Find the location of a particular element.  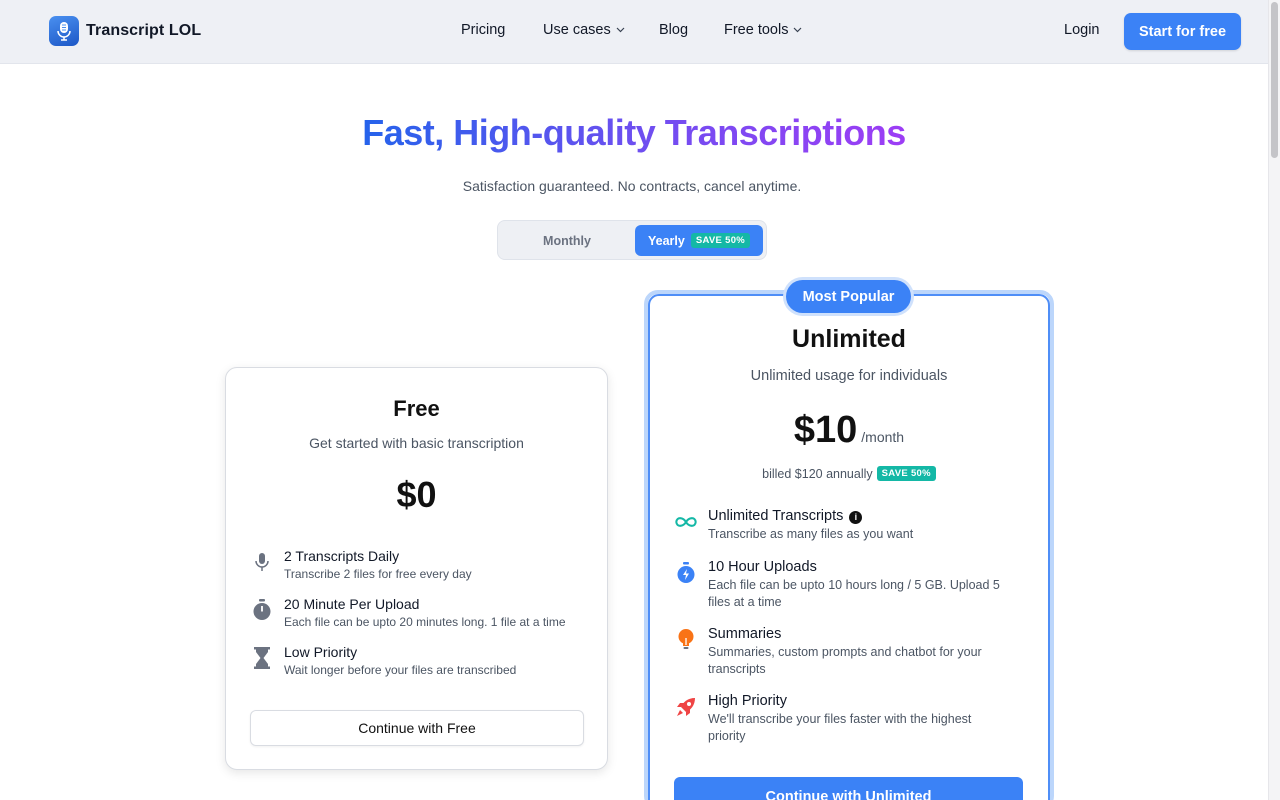

free-feature-title: 20 Minute Per Upload is located at coordinates (352, 604).